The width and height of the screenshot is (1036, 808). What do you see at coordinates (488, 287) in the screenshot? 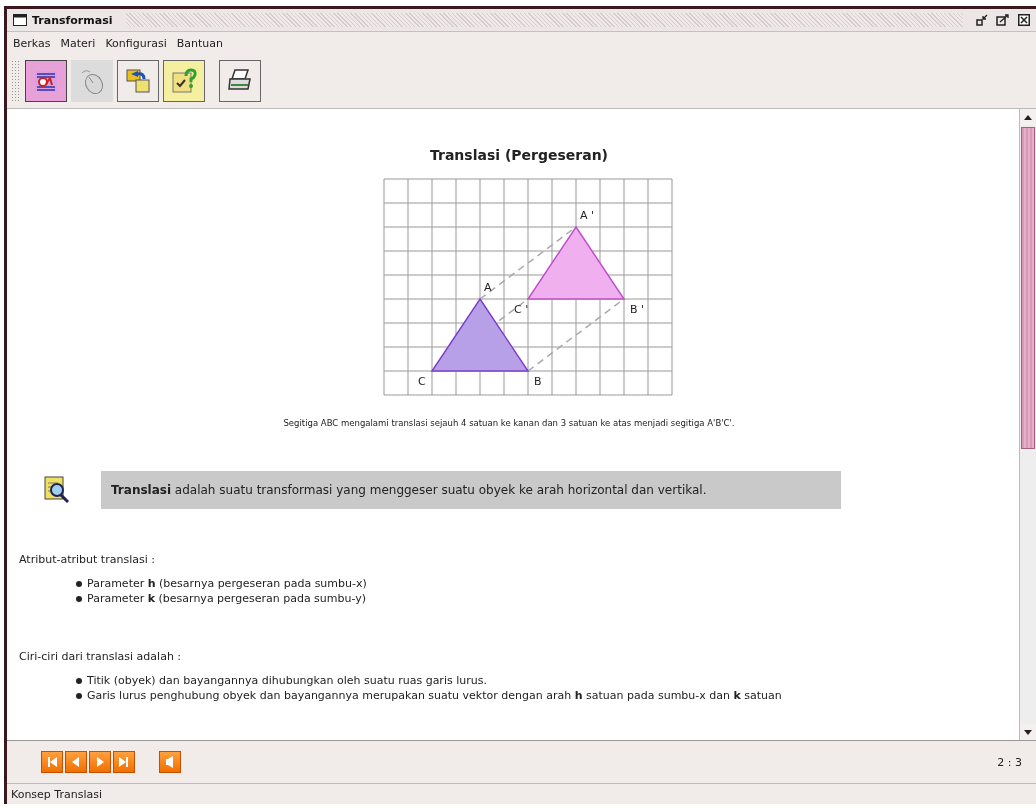
I see `vertex-label: A` at bounding box center [488, 287].